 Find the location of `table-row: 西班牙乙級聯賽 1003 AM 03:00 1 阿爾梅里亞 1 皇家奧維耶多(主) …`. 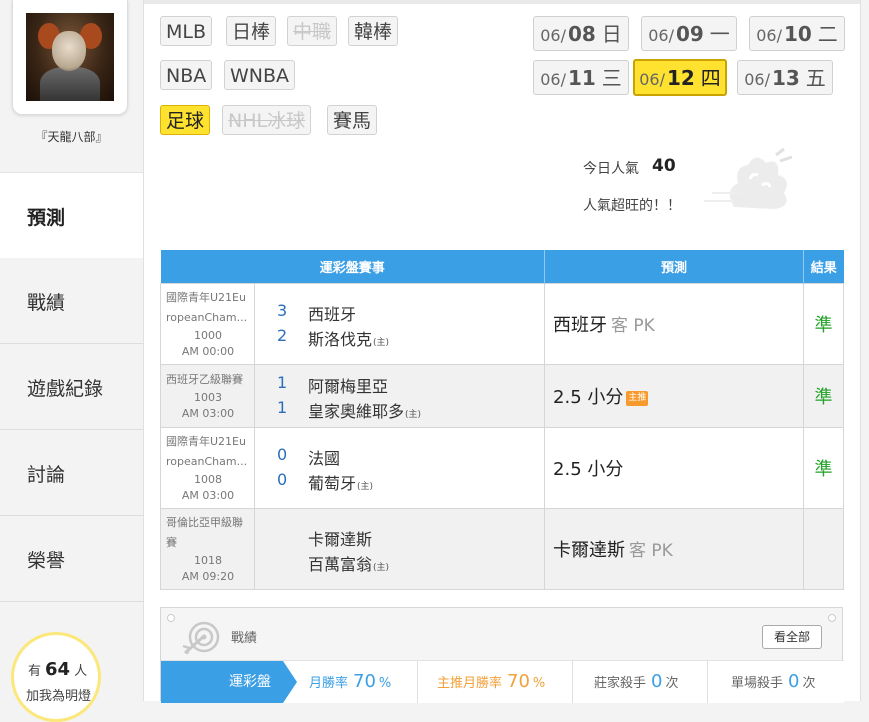

table-row: 西班牙乙級聯賽 1003 AM 03:00 1 阿爾梅里亞 1 皇家奧維耶多(主) … is located at coordinates (502, 396).